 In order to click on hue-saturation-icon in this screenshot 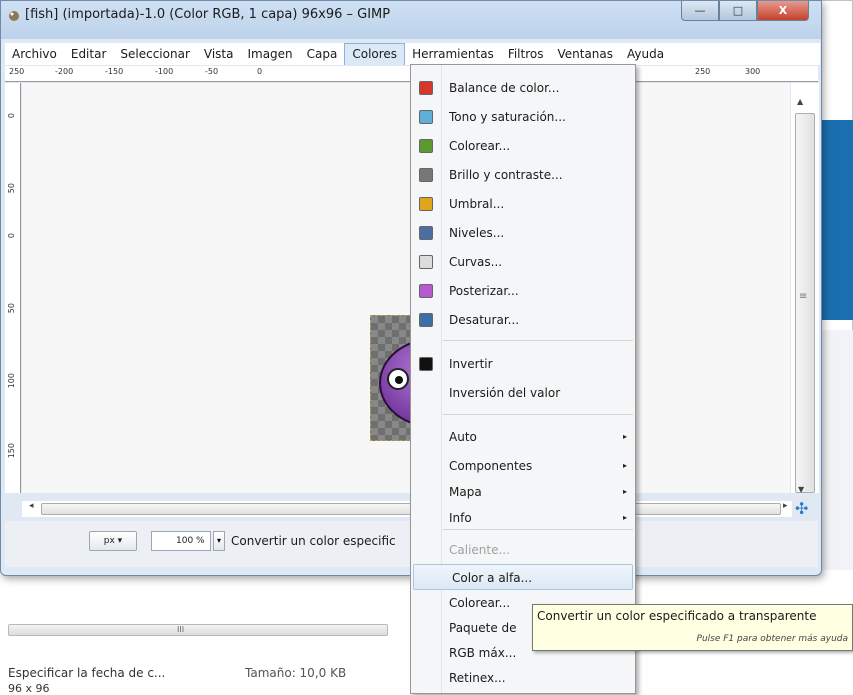, I will do `click(426, 117)`.